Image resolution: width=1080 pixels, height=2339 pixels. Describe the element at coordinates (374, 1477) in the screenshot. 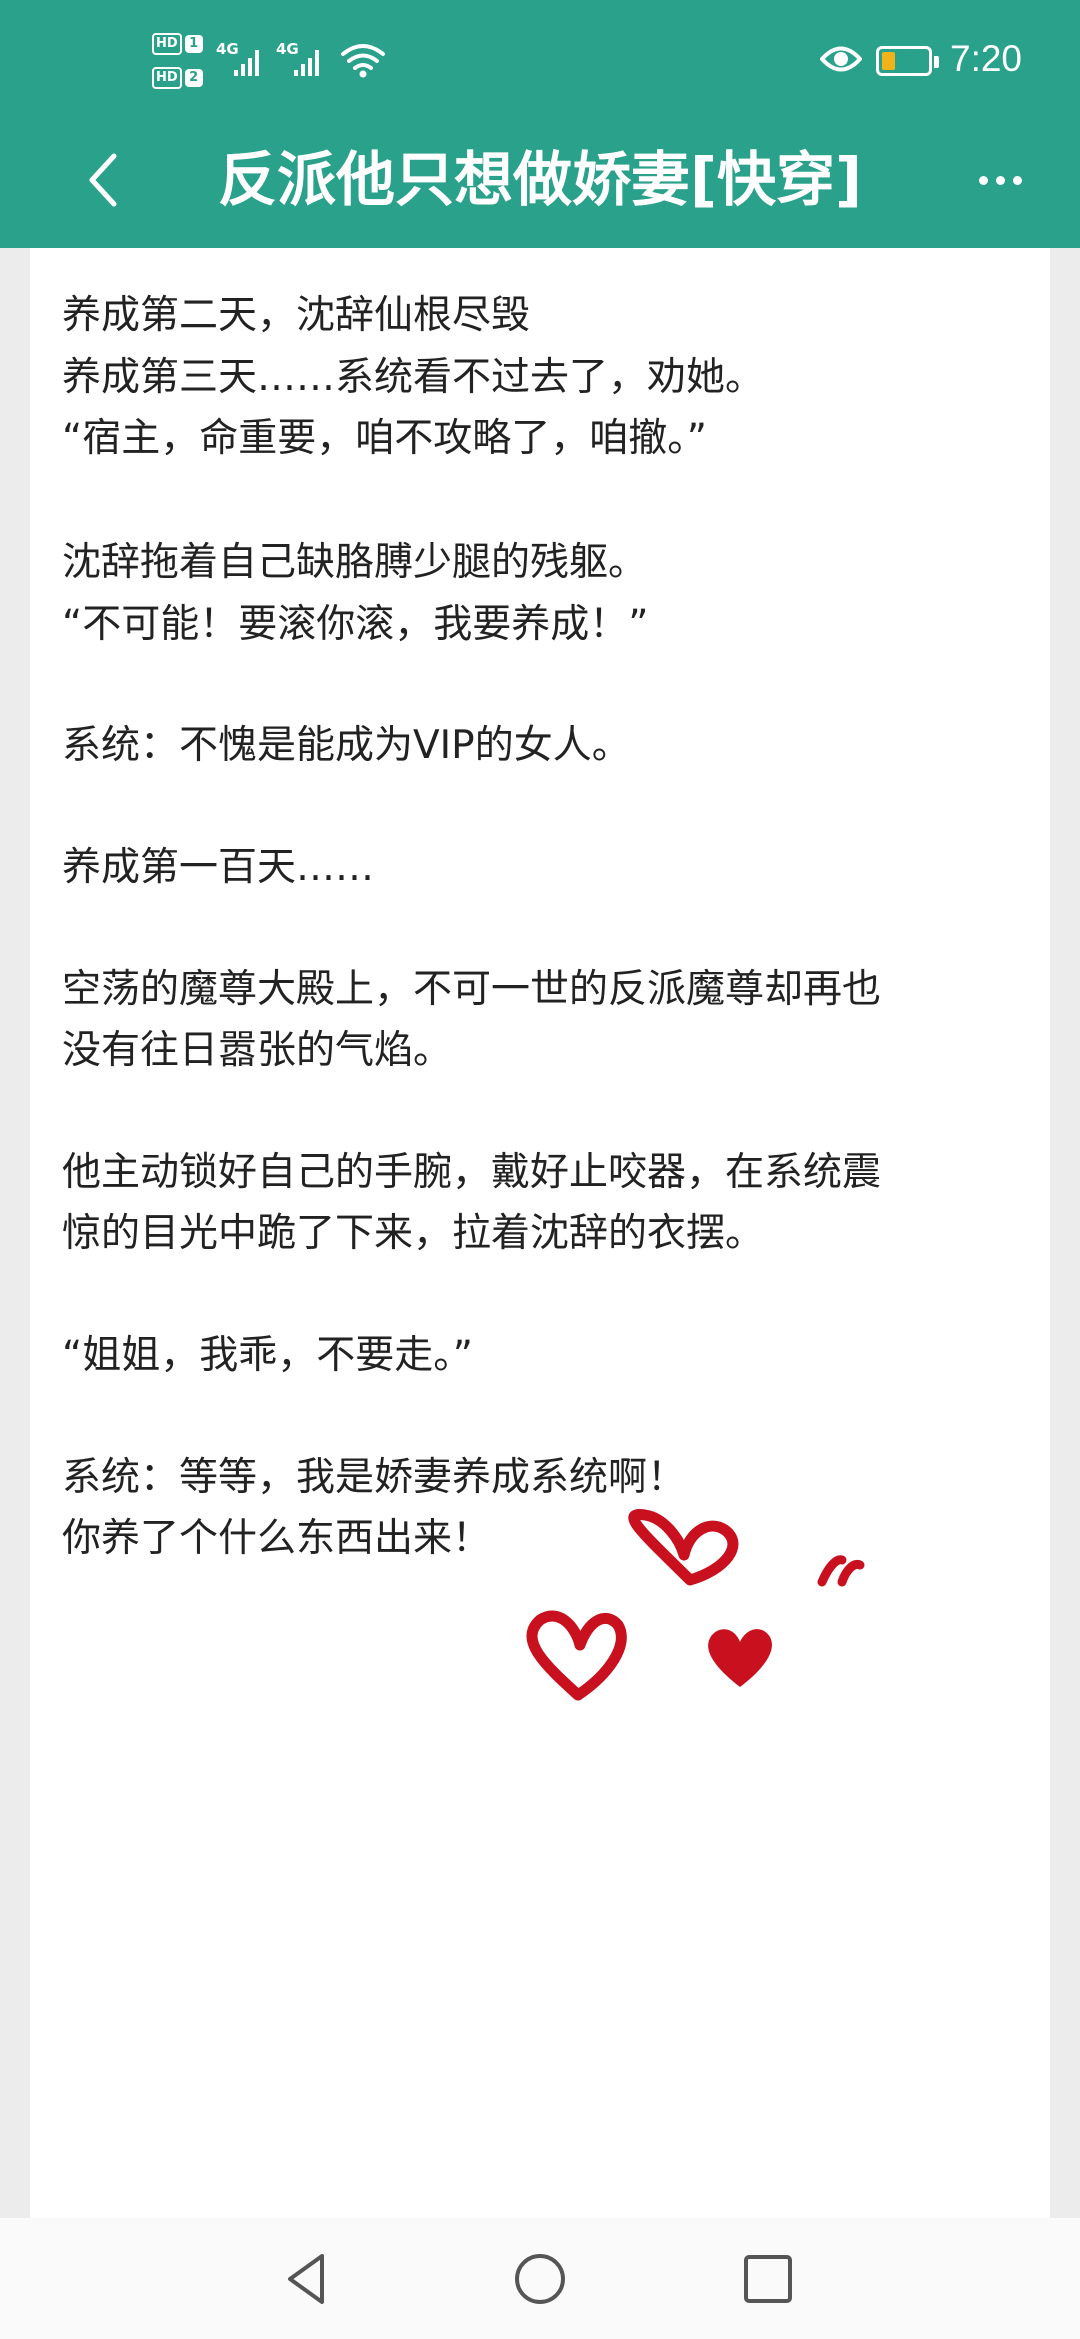

I see `text-line: 系统：等等，我是娇妻养成系统啊！` at that location.